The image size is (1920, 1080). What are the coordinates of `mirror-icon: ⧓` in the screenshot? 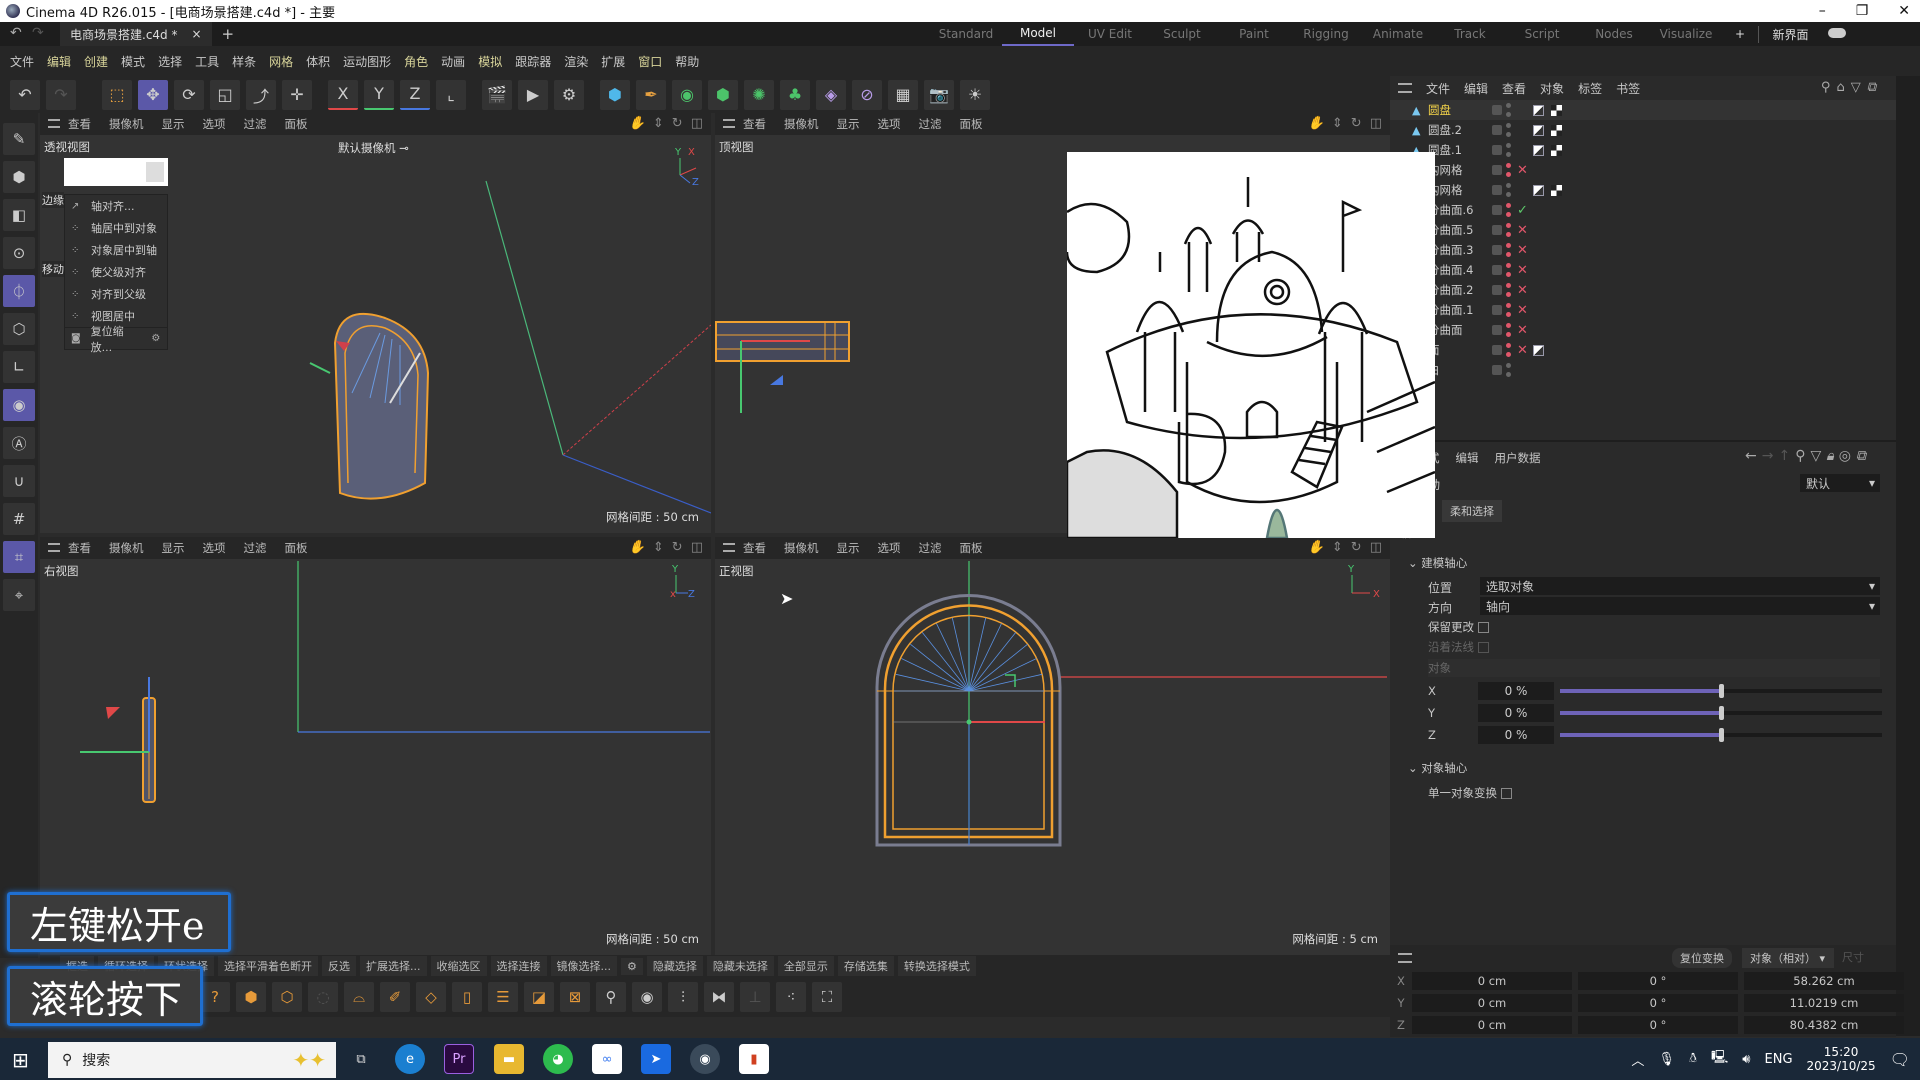 It's located at (719, 997).